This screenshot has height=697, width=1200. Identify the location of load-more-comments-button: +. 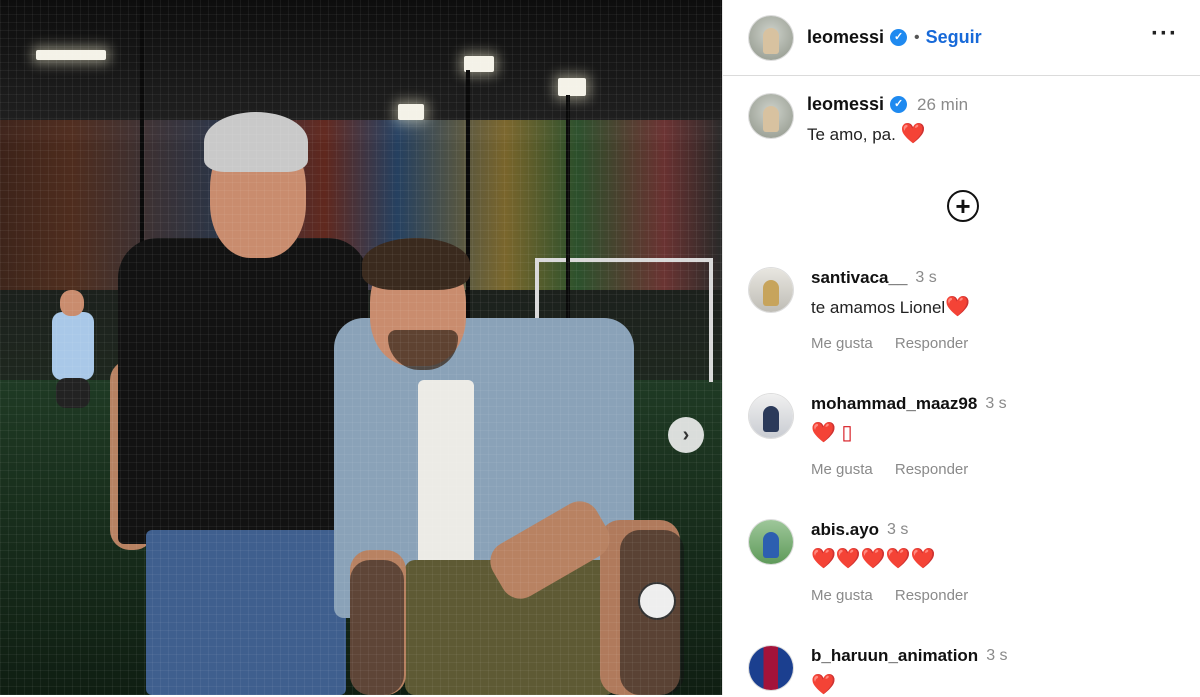
(963, 206).